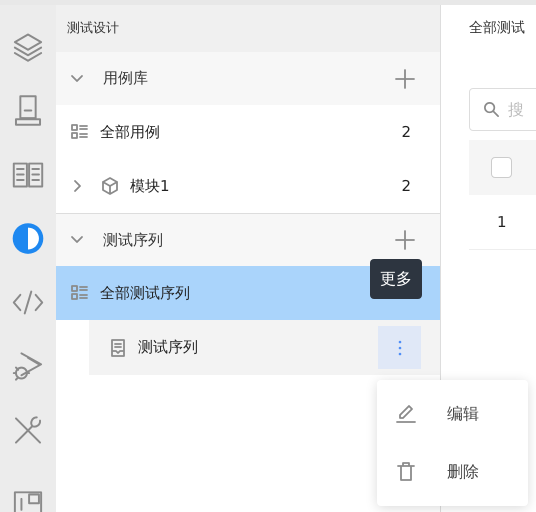 This screenshot has height=512, width=536. Describe the element at coordinates (491, 109) in the screenshot. I see `search-icon` at that location.